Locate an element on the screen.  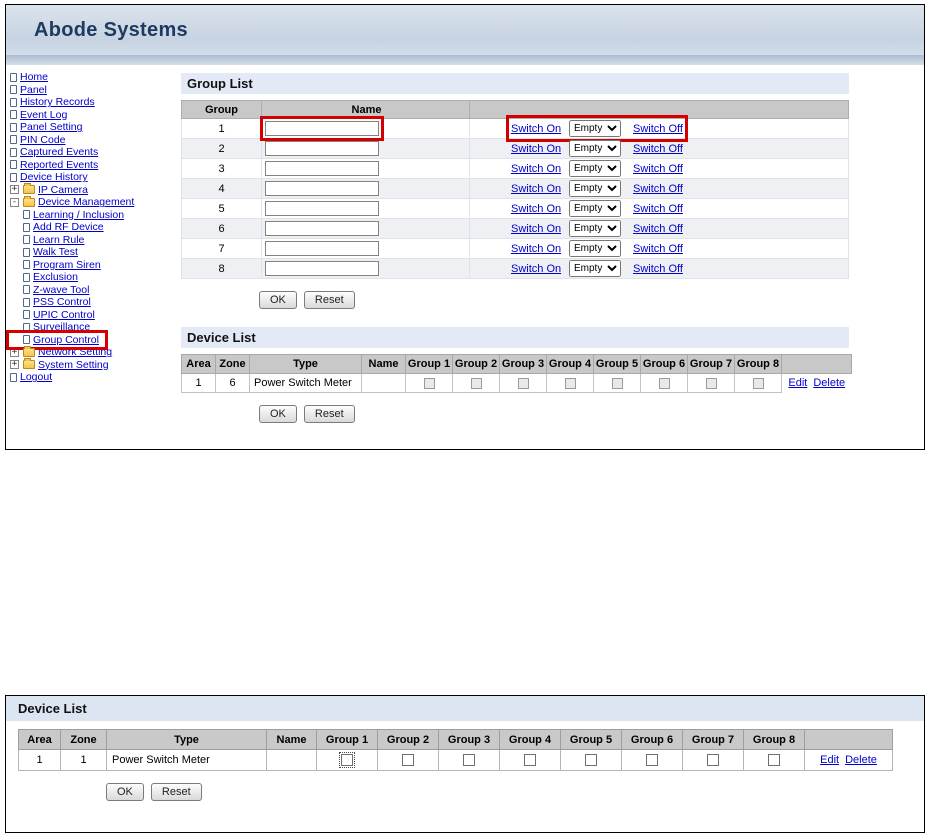
group-8-scene-select: Empty is located at coordinates (595, 268).